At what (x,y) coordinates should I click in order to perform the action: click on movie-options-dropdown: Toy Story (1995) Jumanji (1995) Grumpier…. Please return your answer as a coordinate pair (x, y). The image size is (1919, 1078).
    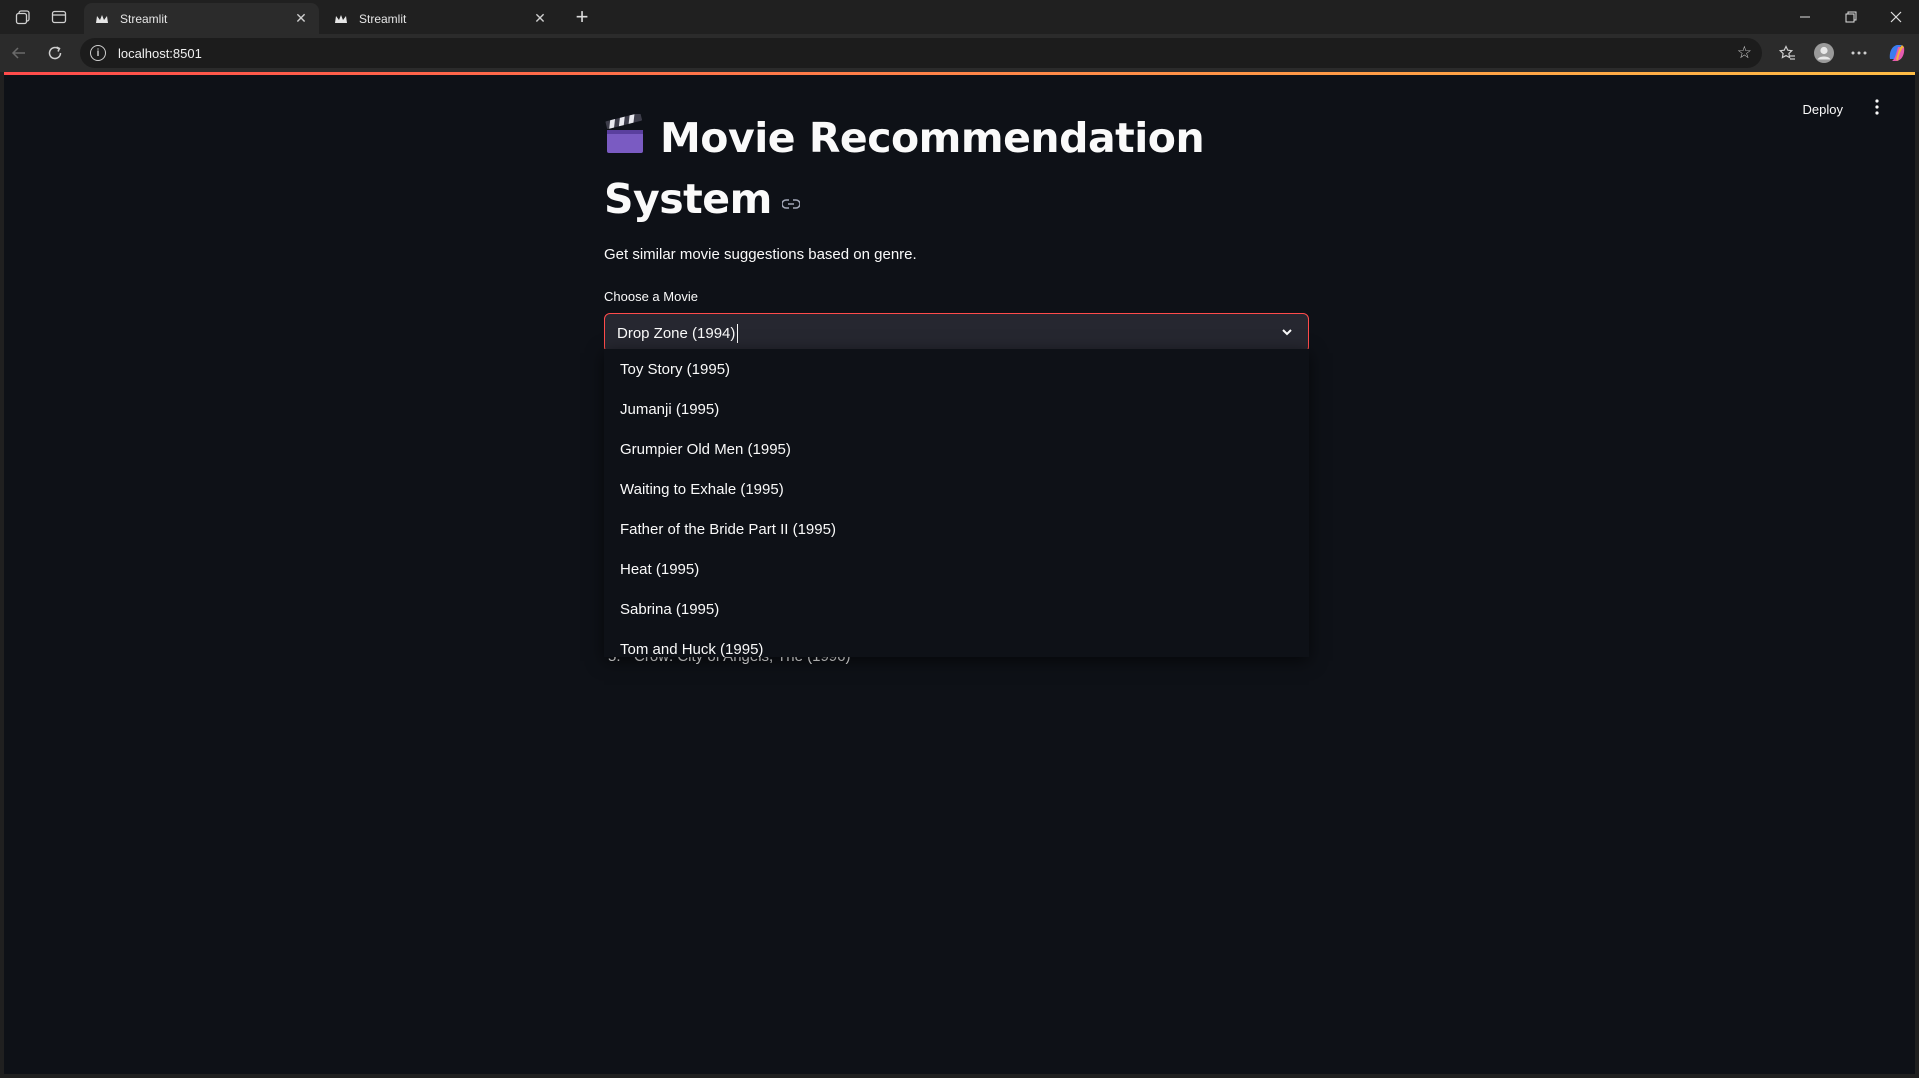
    Looking at the image, I should click on (956, 503).